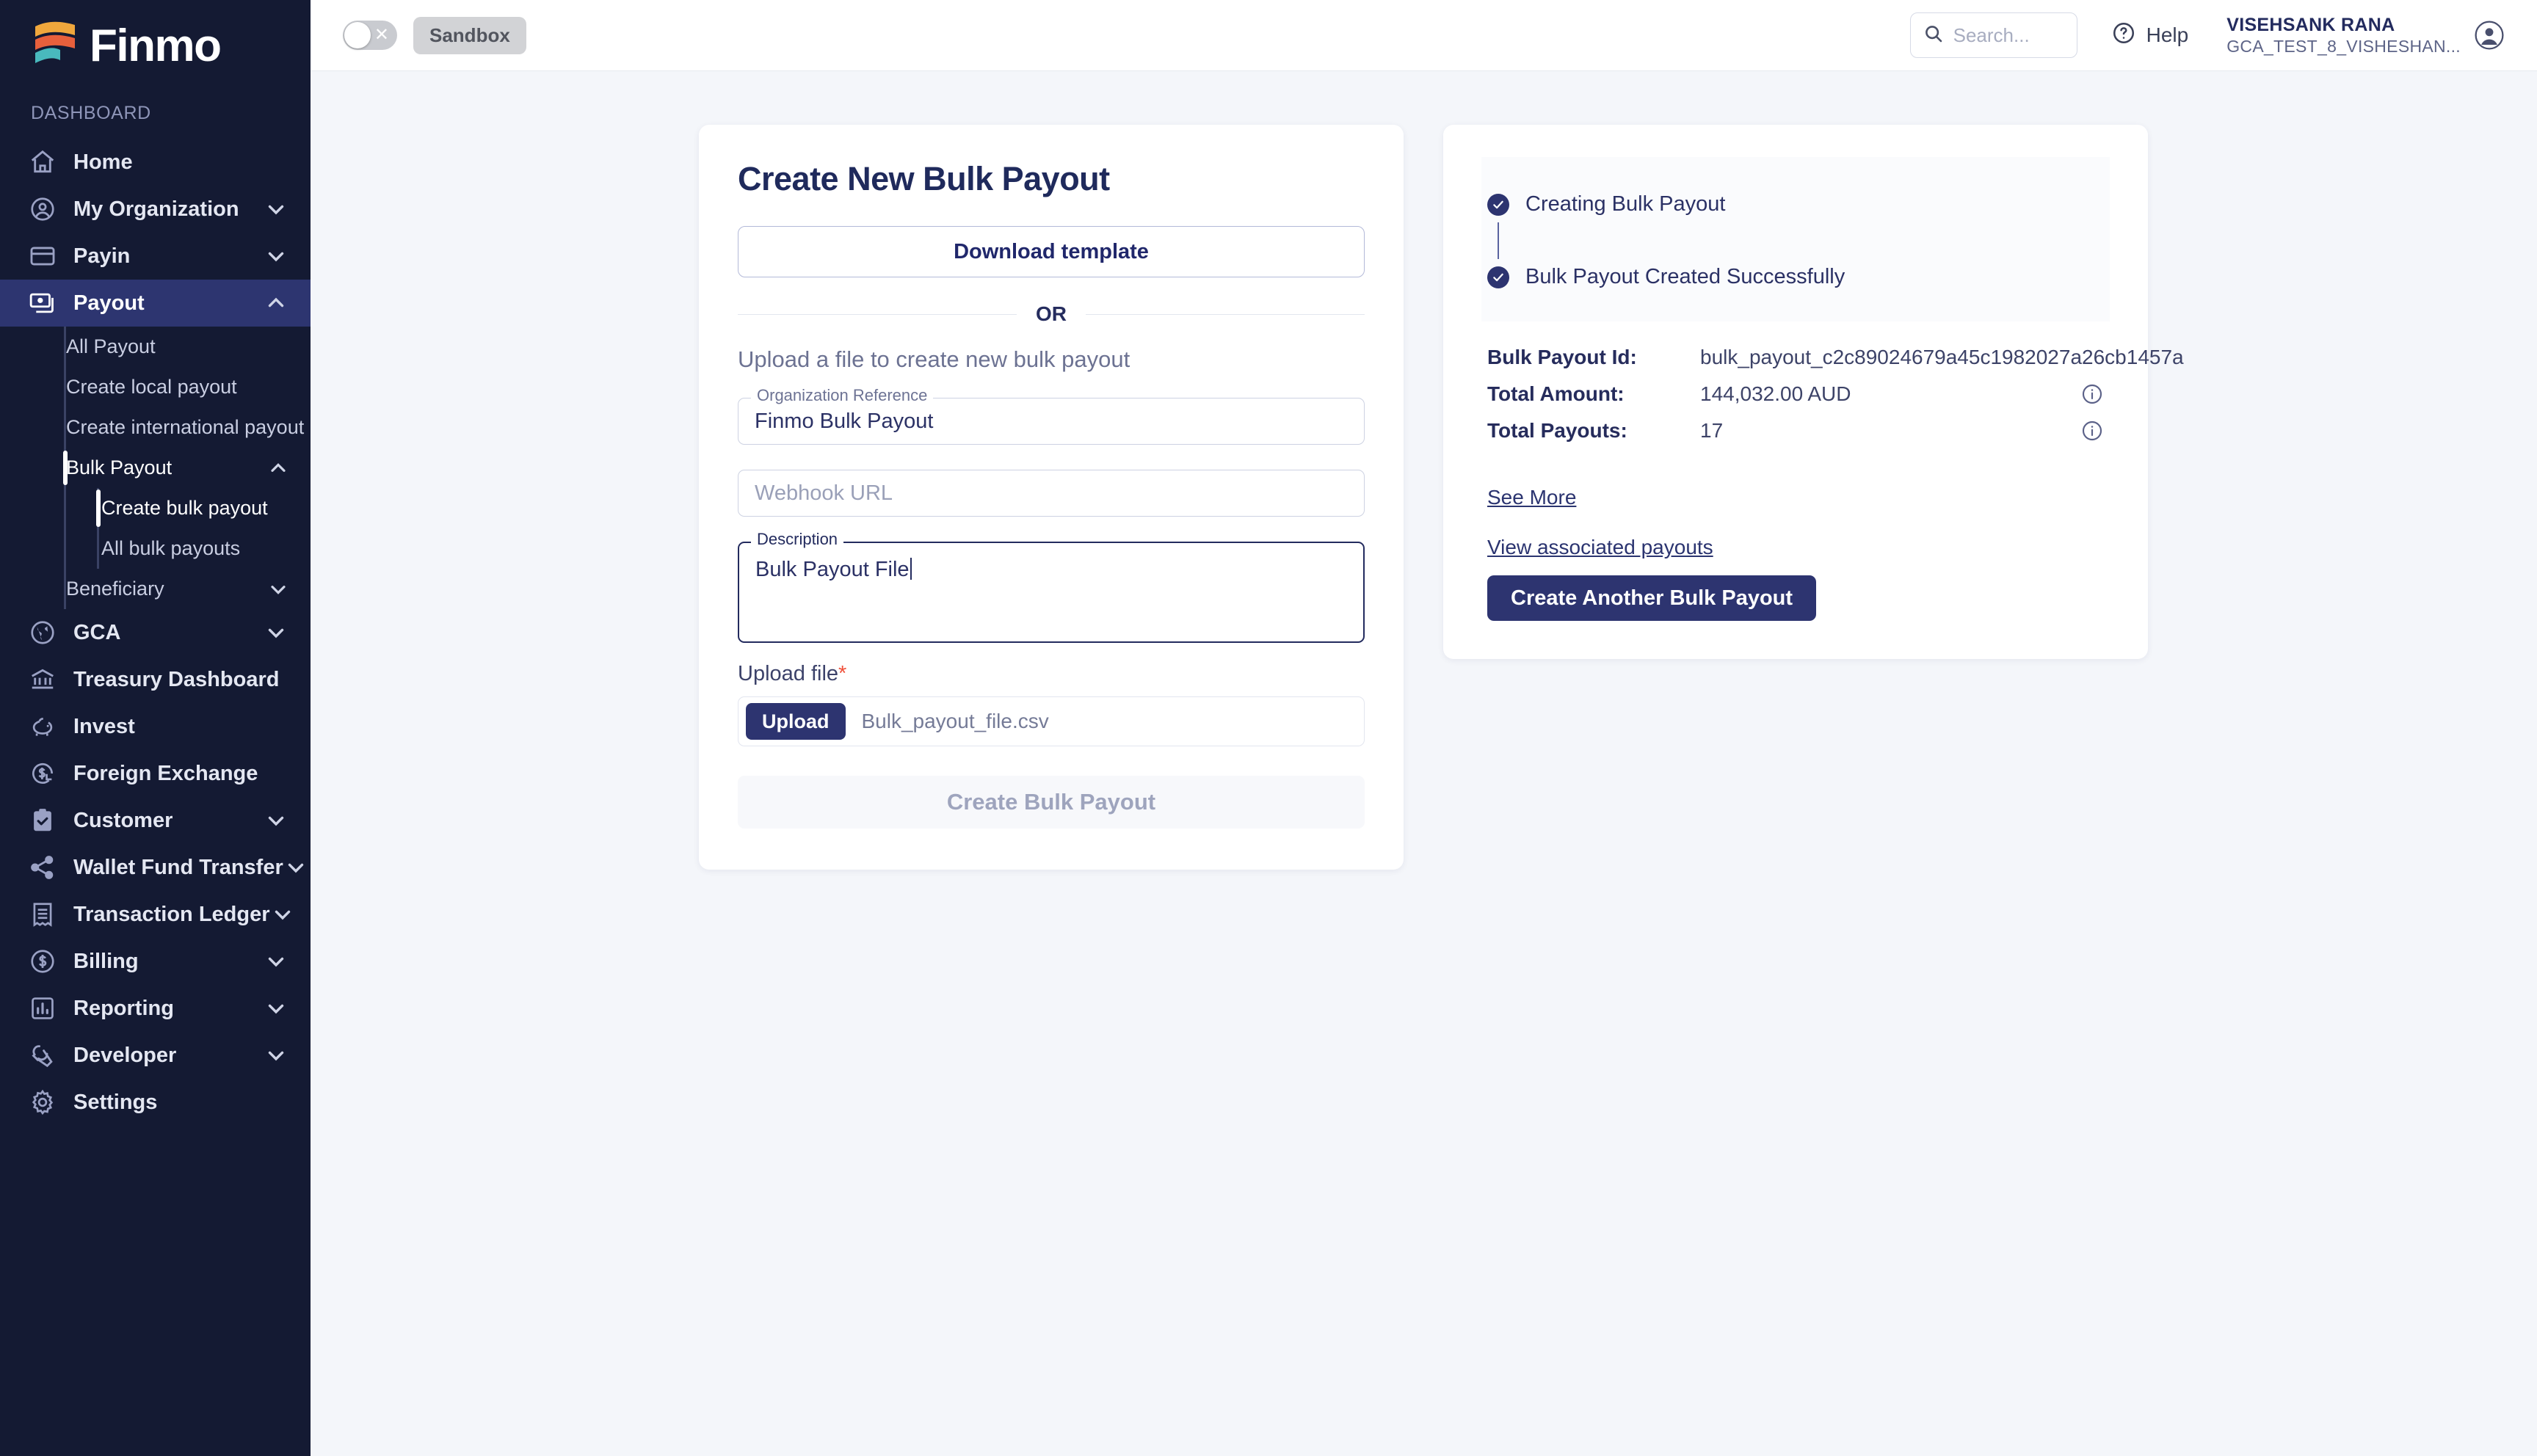 The height and width of the screenshot is (1456, 2537). I want to click on sidebar-item-label: Payout, so click(109, 303).